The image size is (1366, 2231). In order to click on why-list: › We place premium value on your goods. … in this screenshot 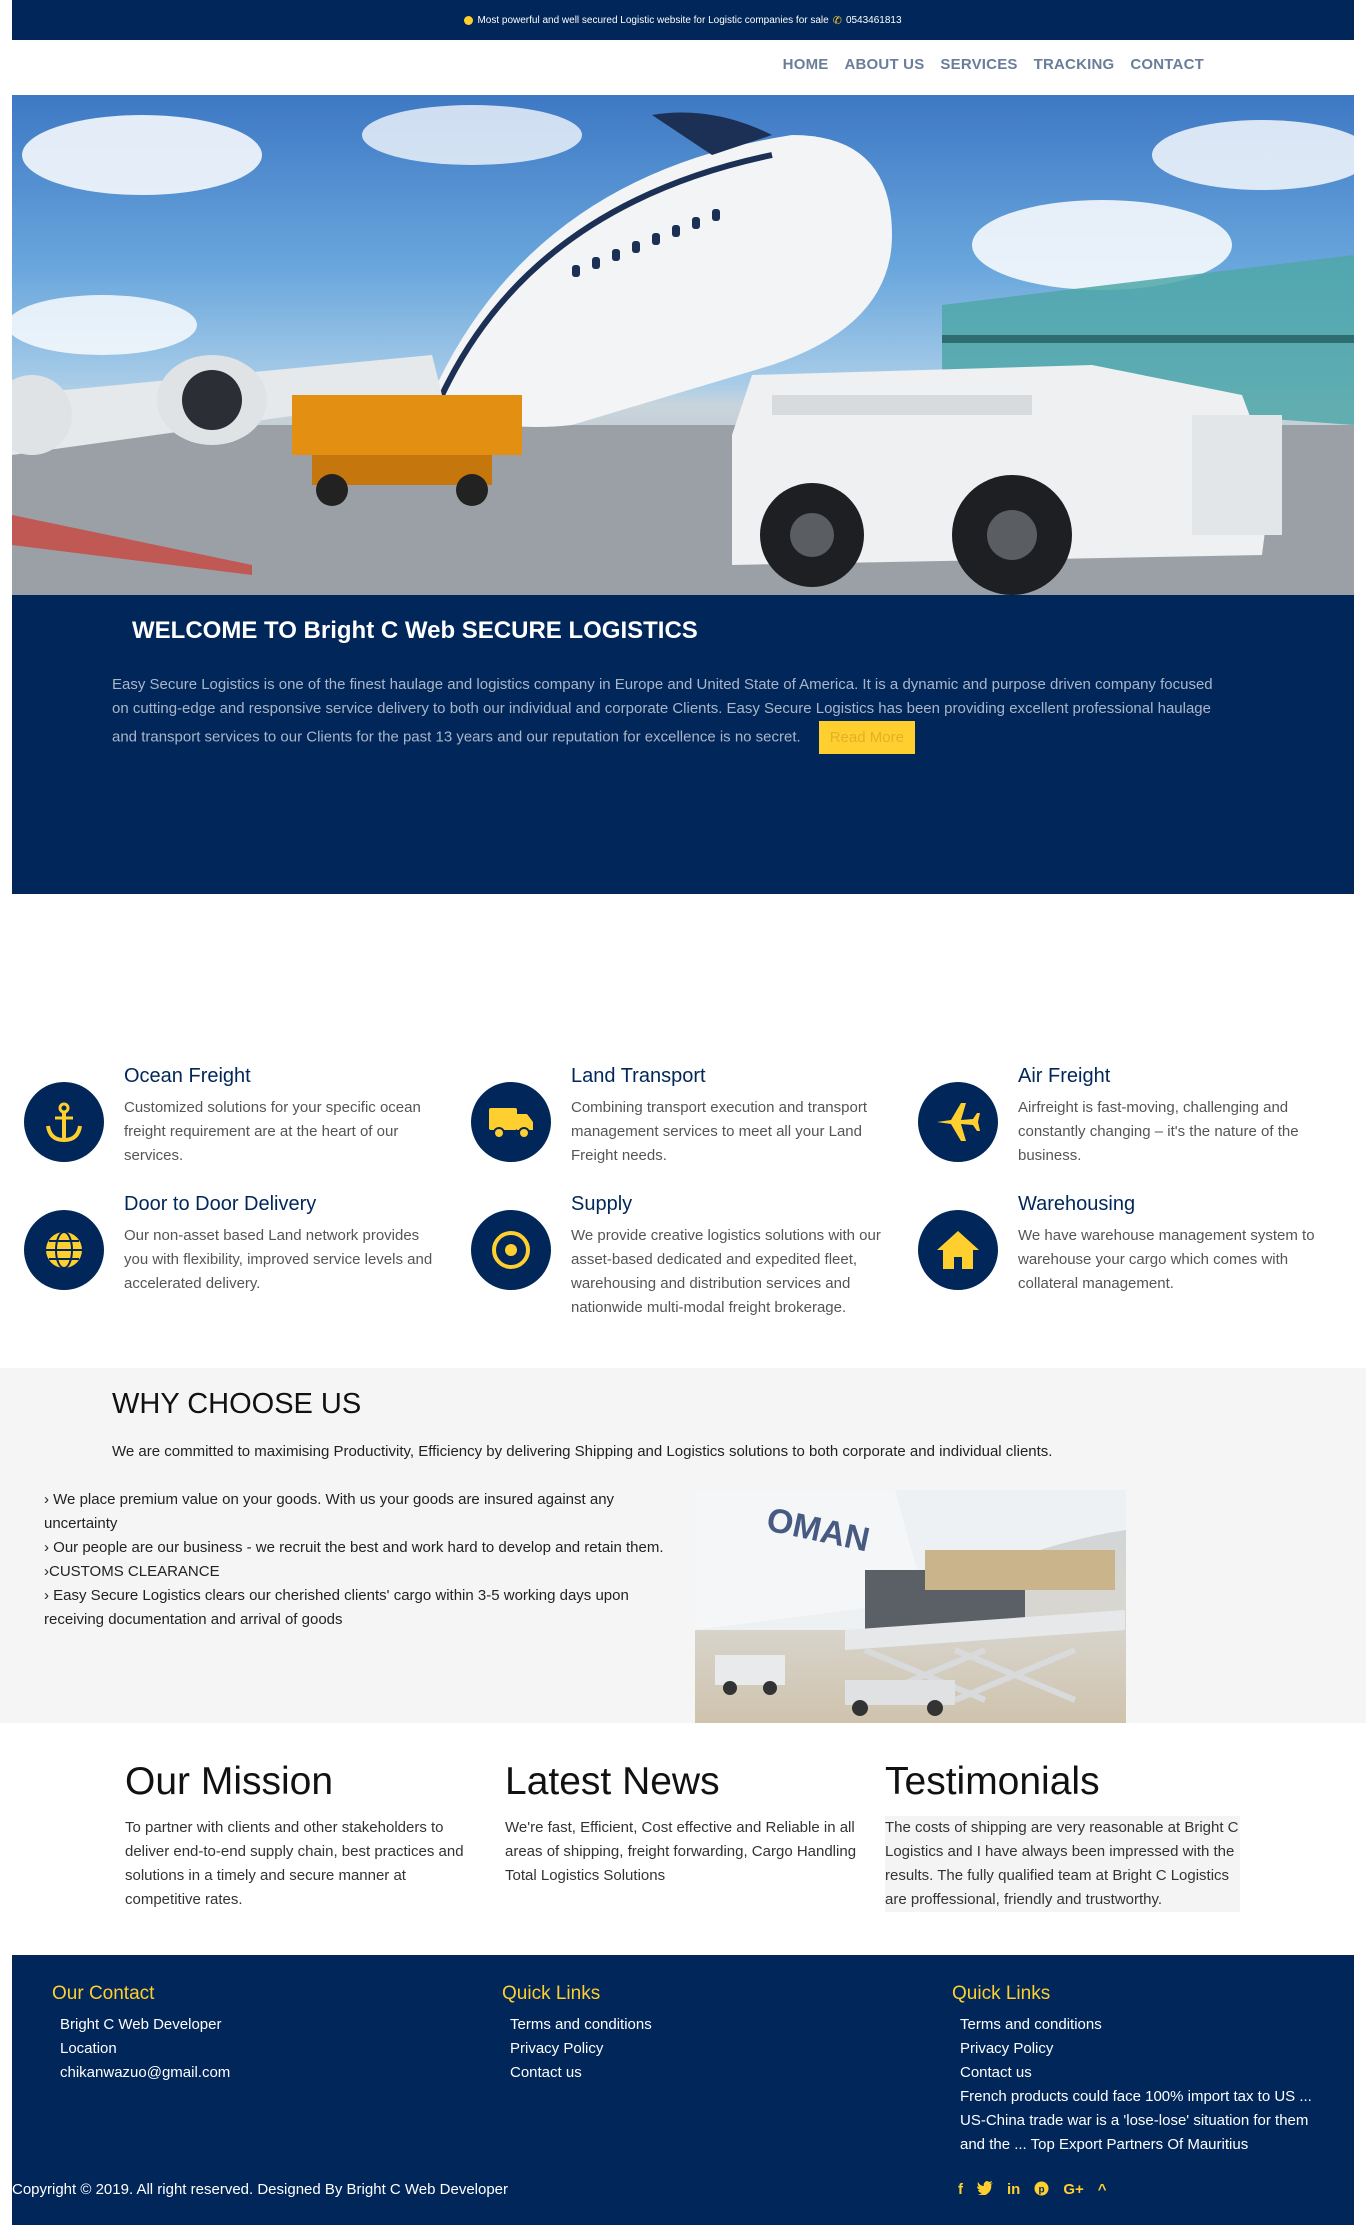, I will do `click(359, 1560)`.